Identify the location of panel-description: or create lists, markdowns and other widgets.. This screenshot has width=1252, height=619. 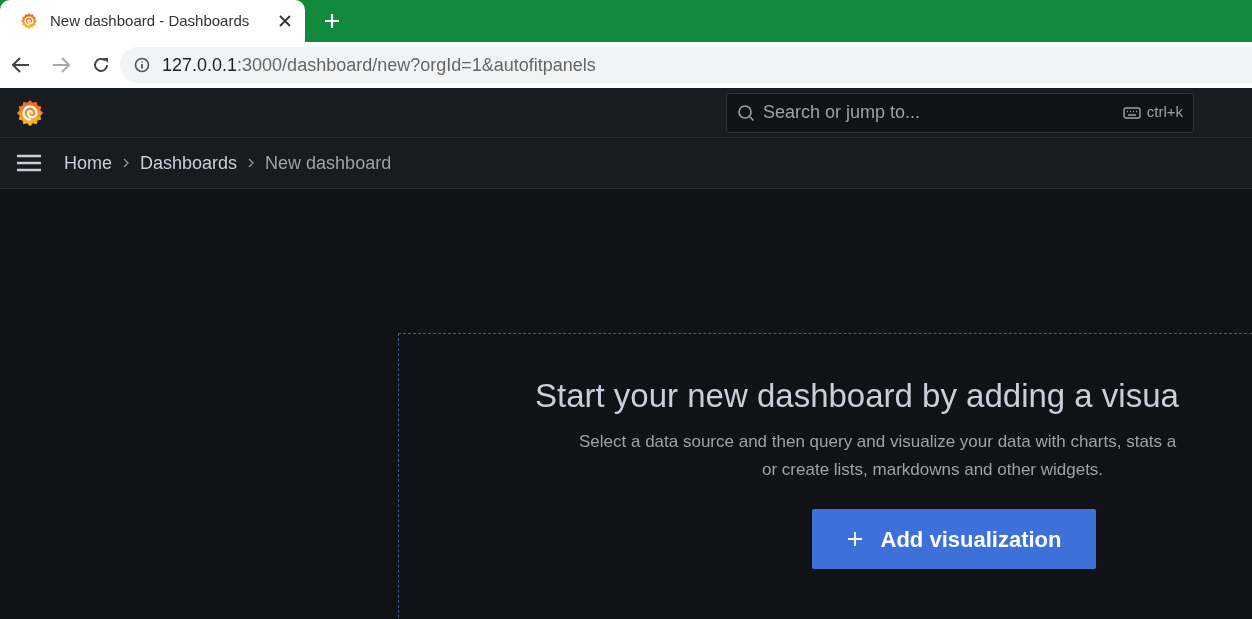
(933, 470).